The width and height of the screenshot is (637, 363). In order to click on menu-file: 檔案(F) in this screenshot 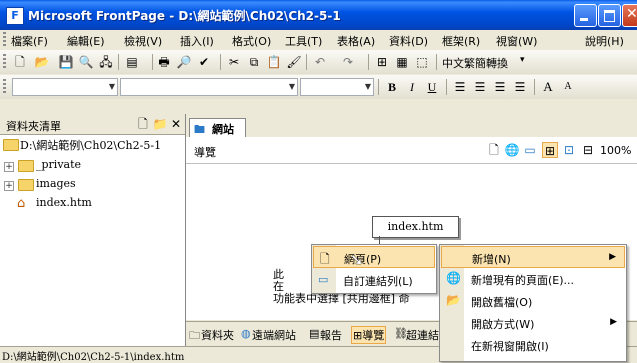, I will do `click(29, 41)`.